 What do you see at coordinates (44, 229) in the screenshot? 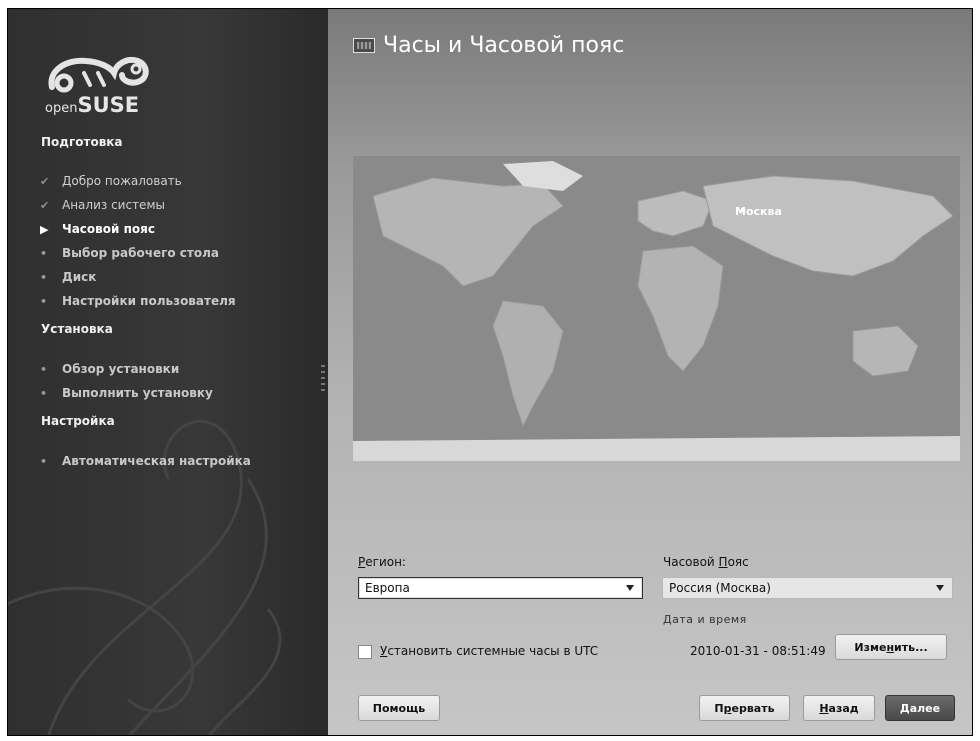
I see `play-arrow-icon: ▶` at bounding box center [44, 229].